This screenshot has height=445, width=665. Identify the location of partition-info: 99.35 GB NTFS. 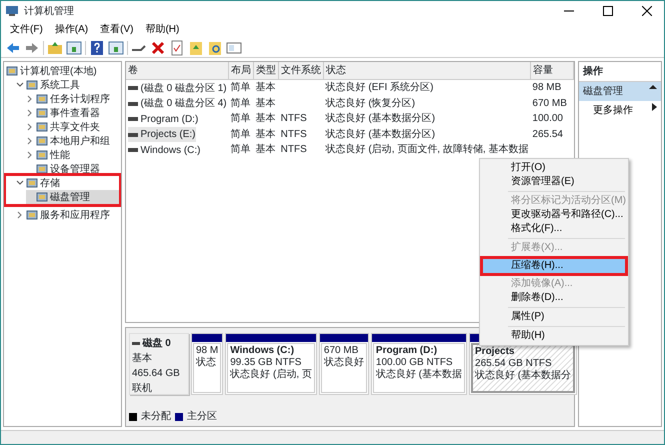
(266, 362).